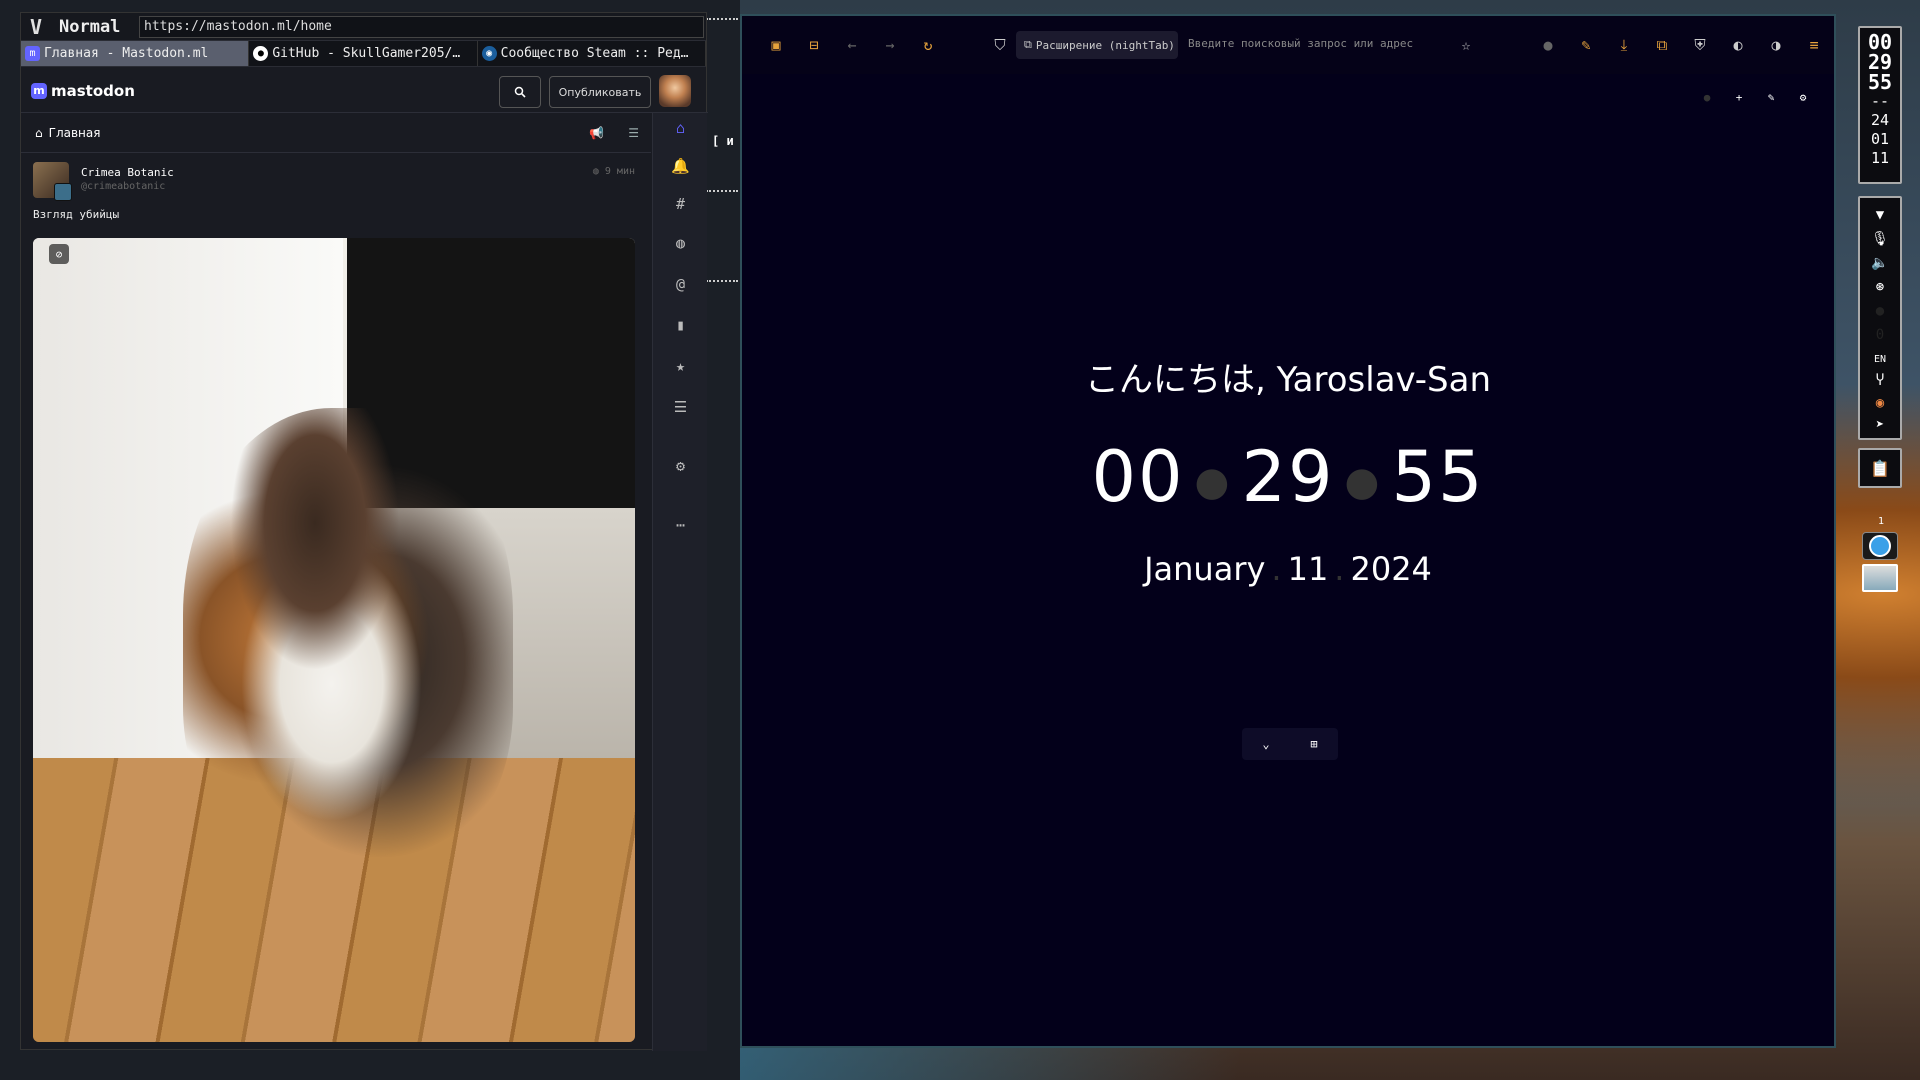  I want to click on column-settings-icon: ☰, so click(633, 133).